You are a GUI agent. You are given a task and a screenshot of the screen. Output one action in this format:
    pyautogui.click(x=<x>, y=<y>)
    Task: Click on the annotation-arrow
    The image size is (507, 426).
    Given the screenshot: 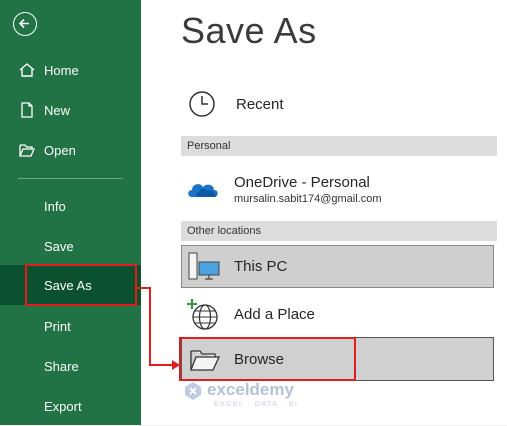 What is the action you would take?
    pyautogui.click(x=158, y=328)
    